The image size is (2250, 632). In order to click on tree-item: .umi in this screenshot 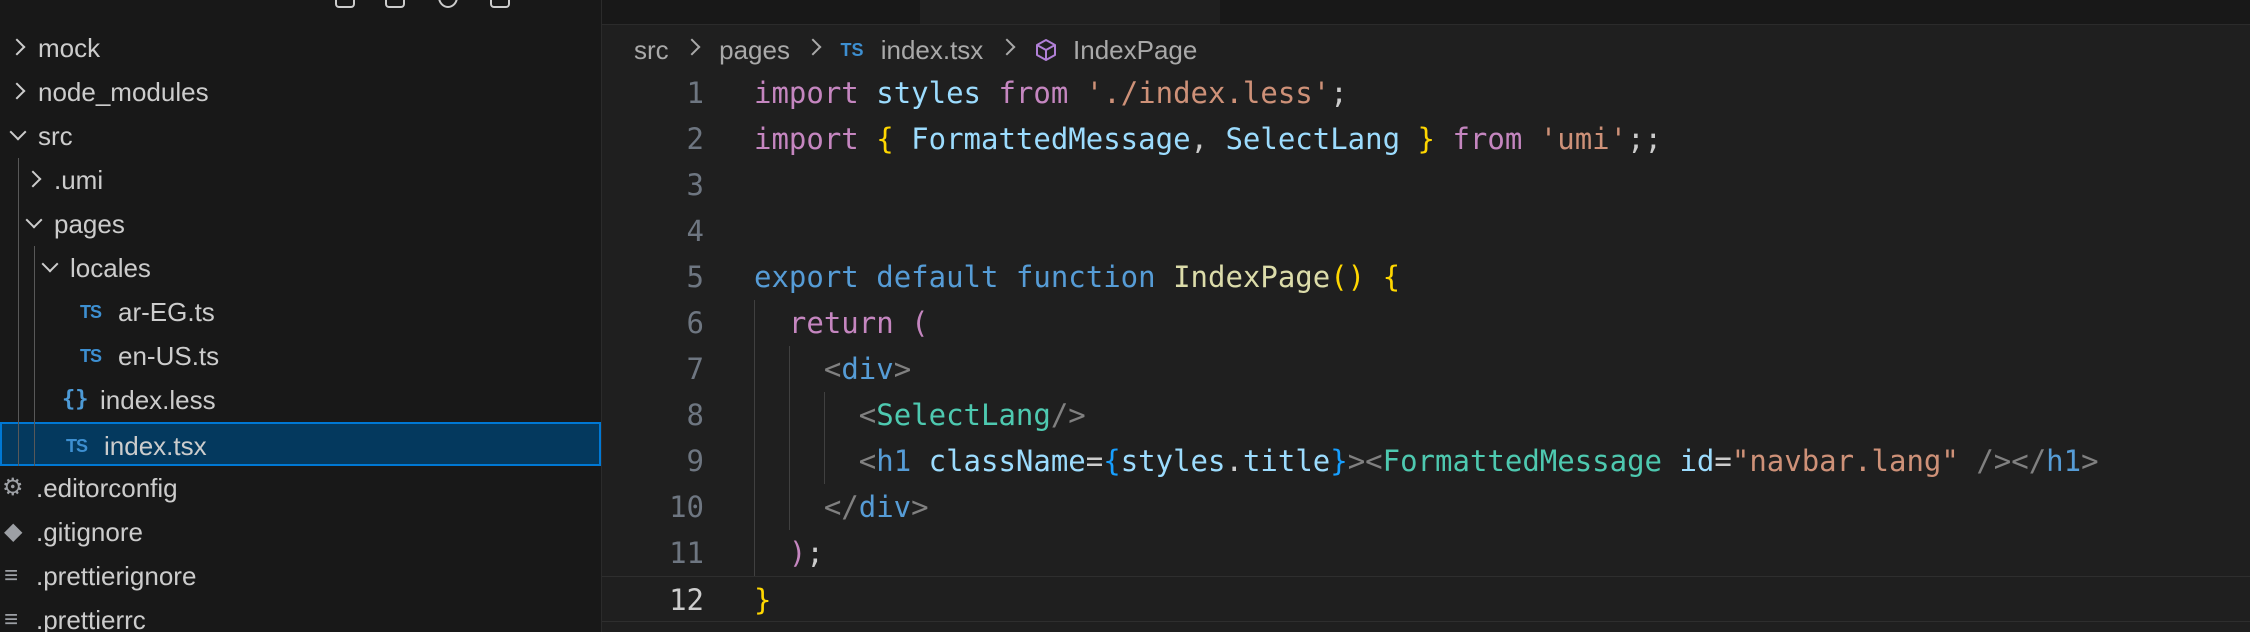, I will do `click(300, 180)`.